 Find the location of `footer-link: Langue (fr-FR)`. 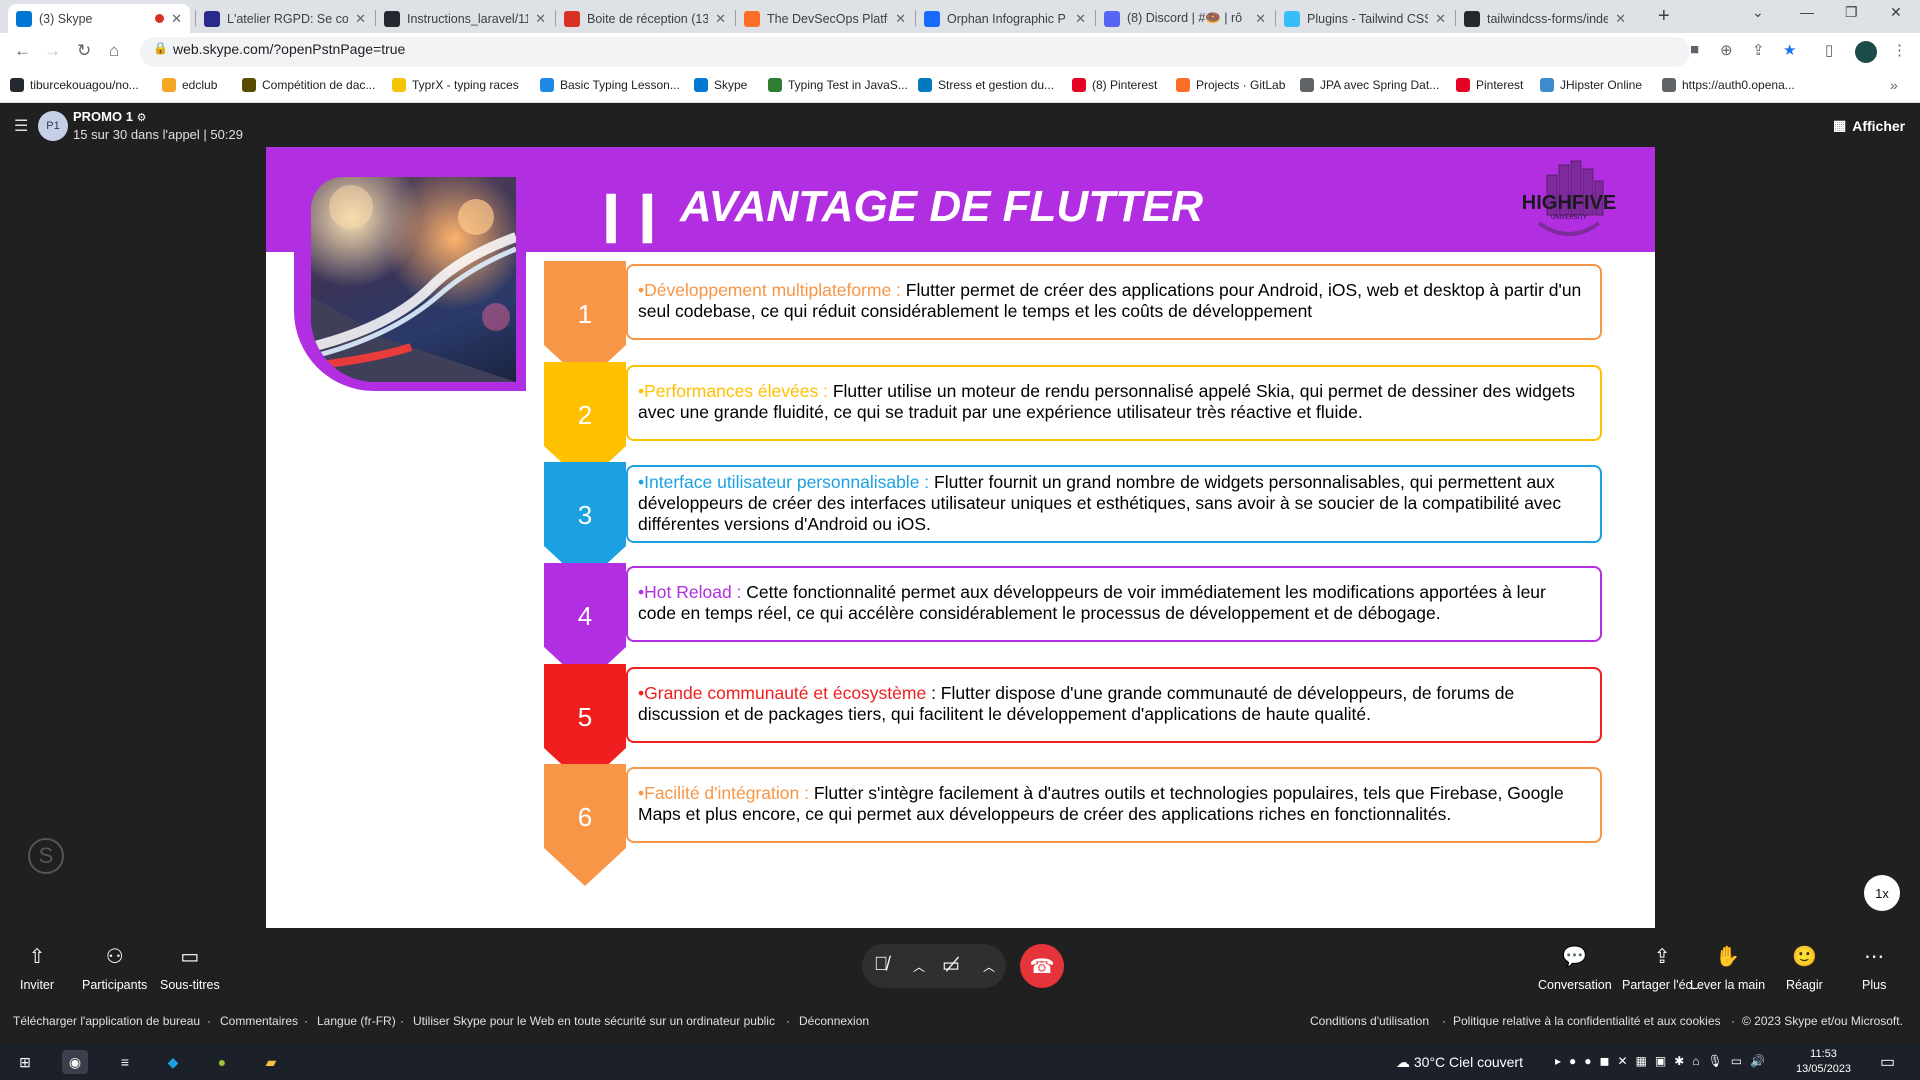

footer-link: Langue (fr-FR) is located at coordinates (356, 1021).